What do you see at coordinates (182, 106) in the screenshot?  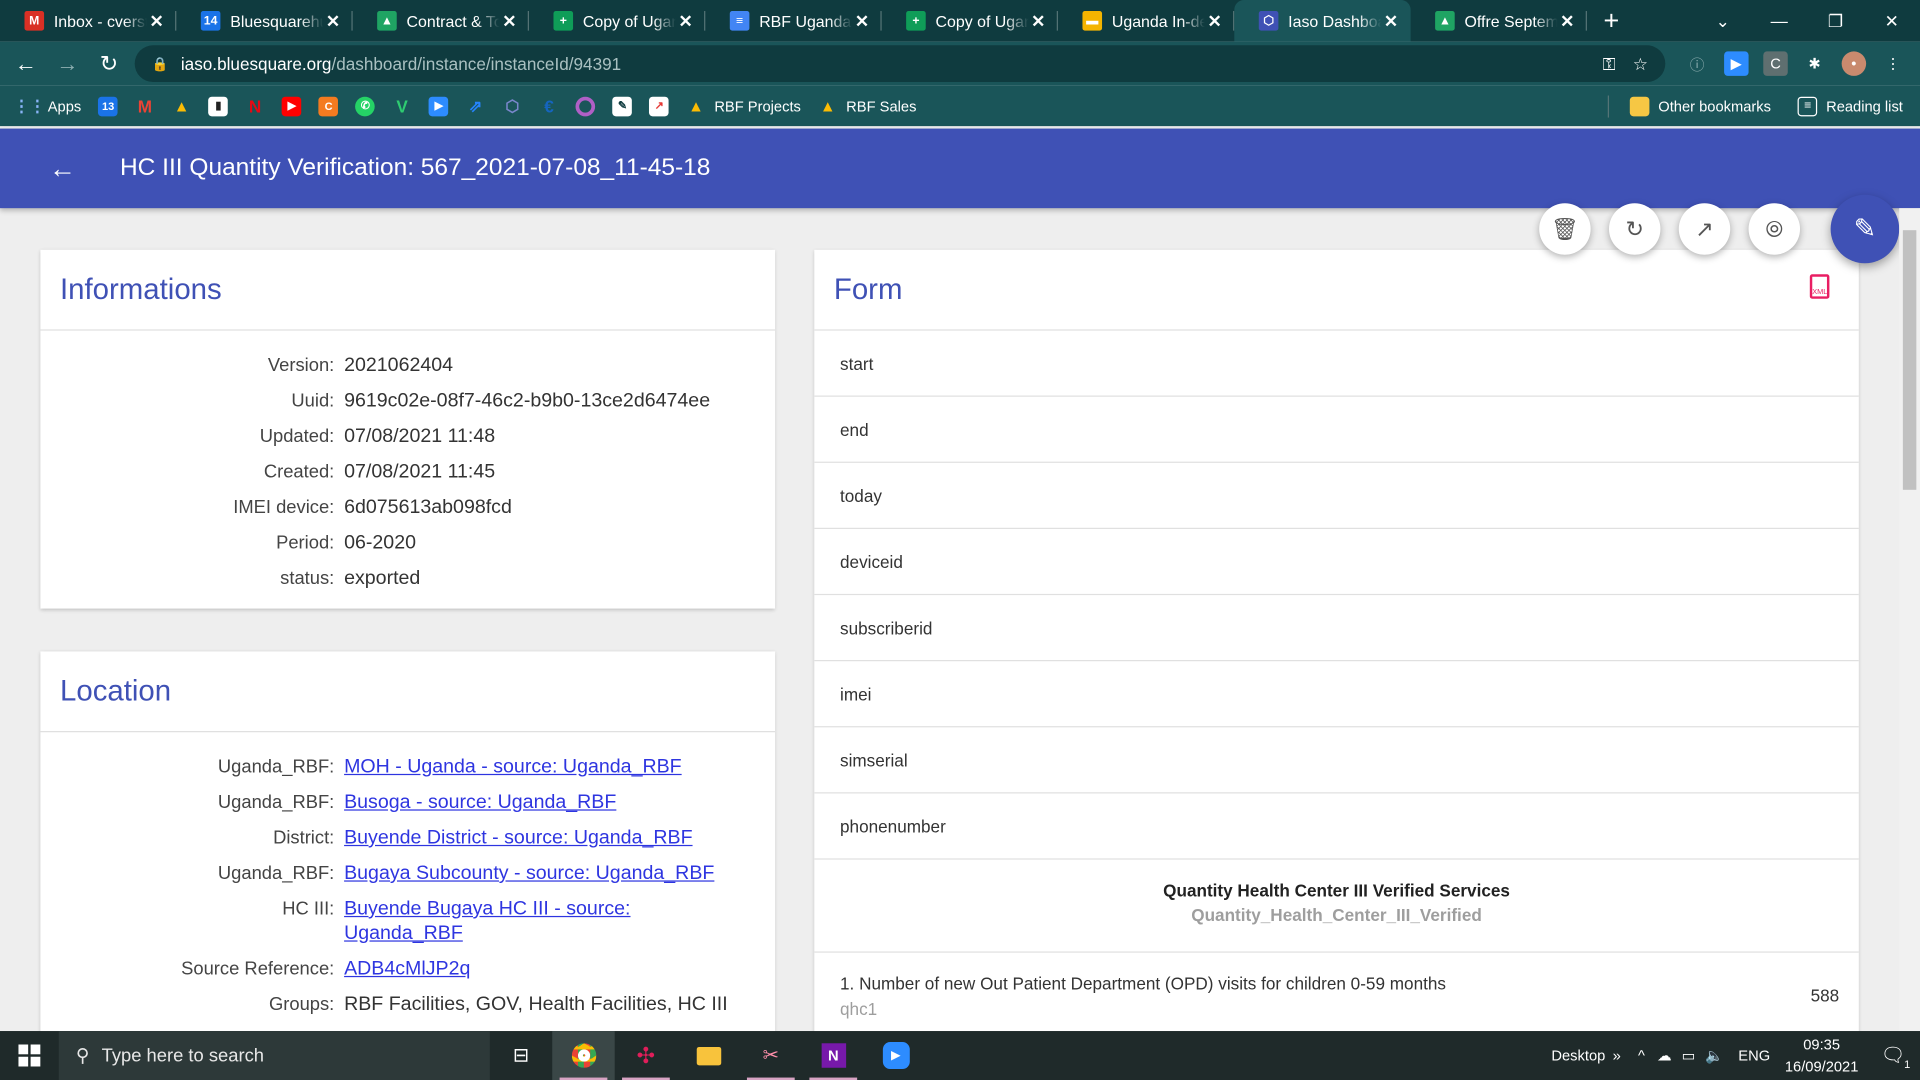 I see `bookmark-drive: ▲` at bounding box center [182, 106].